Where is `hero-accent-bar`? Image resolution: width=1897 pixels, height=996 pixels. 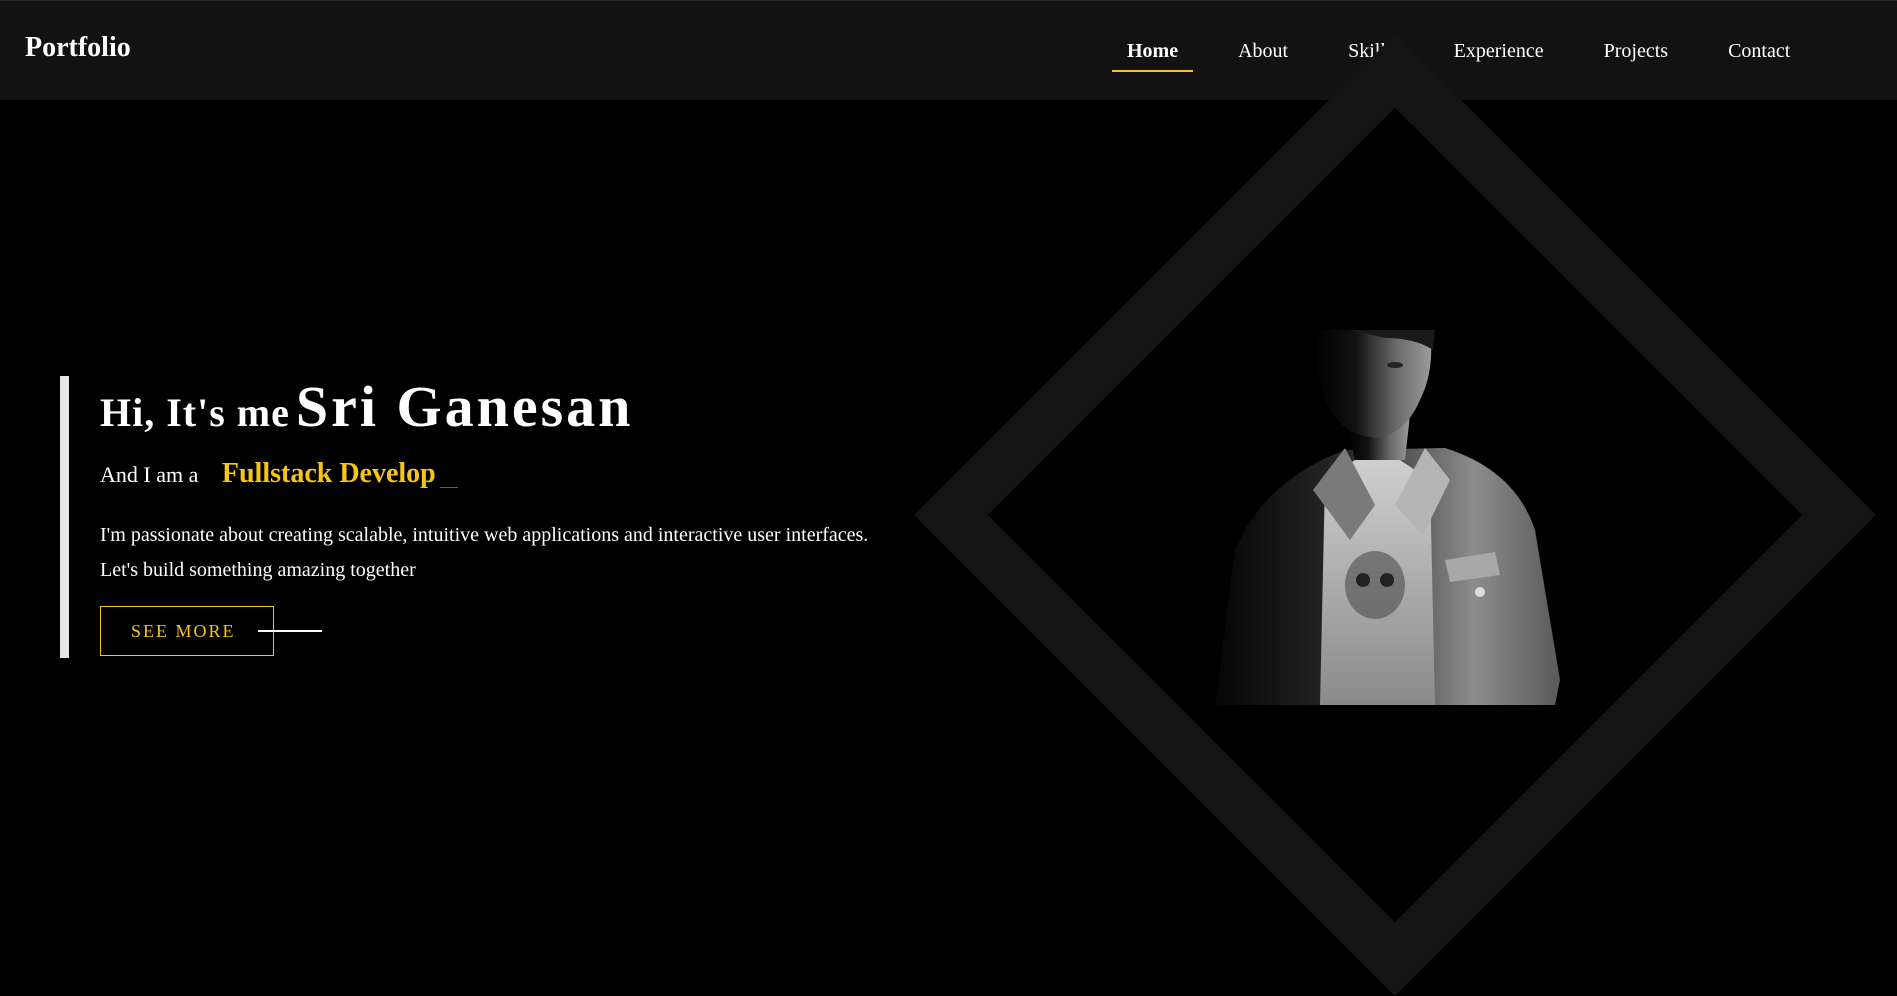 hero-accent-bar is located at coordinates (64, 517).